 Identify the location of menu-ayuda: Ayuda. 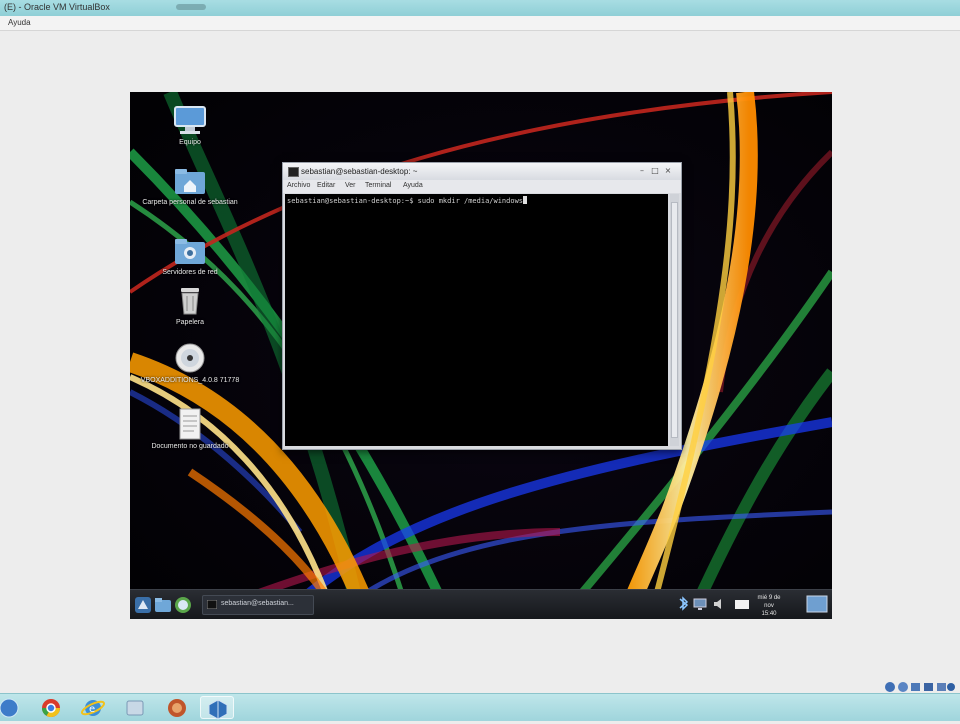
(19, 22).